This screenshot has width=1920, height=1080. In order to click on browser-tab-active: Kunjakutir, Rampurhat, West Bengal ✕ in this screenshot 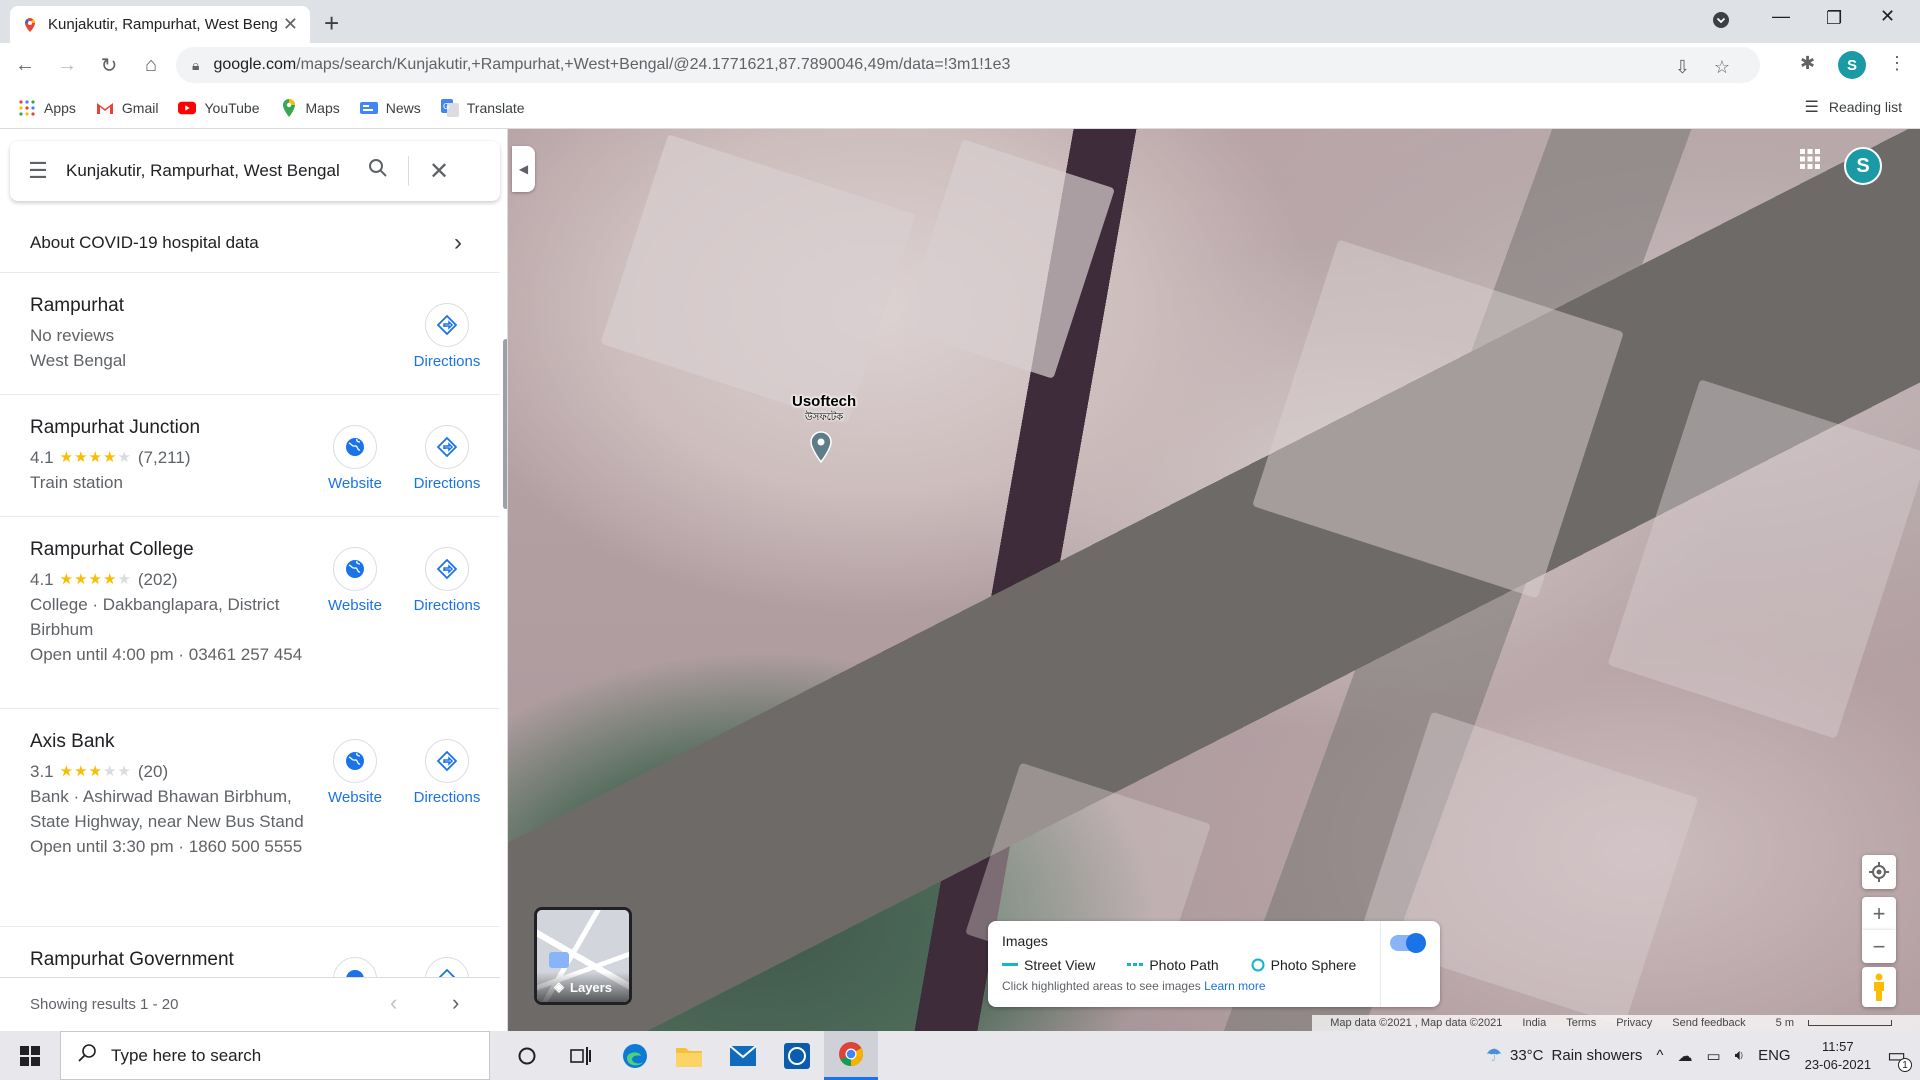, I will do `click(160, 24)`.